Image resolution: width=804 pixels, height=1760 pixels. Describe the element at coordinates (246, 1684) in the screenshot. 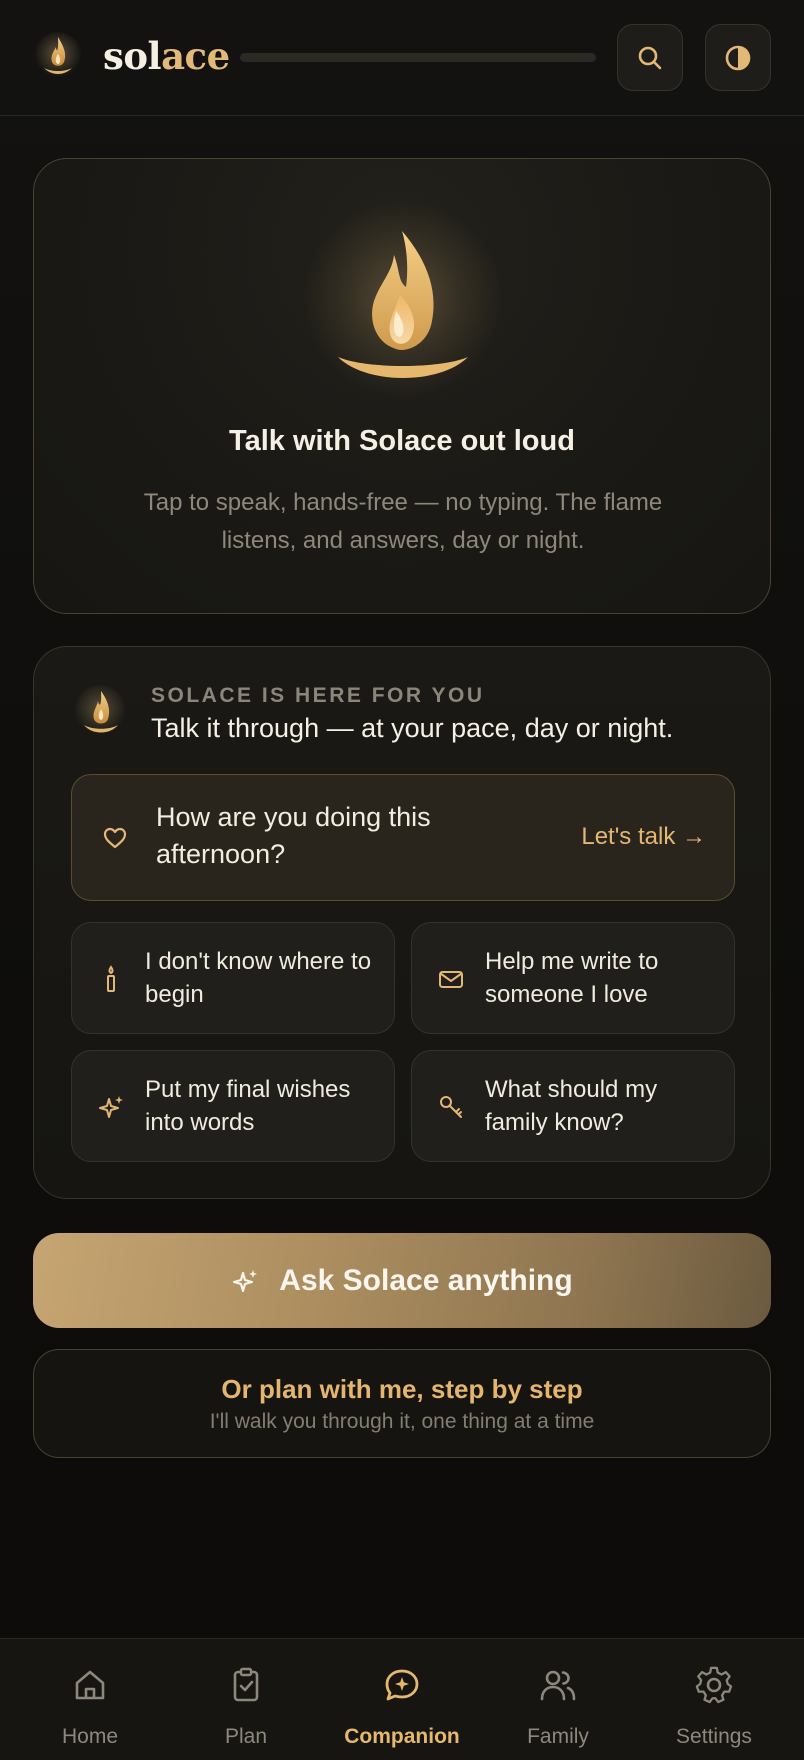

I see `clipboard-icon` at that location.